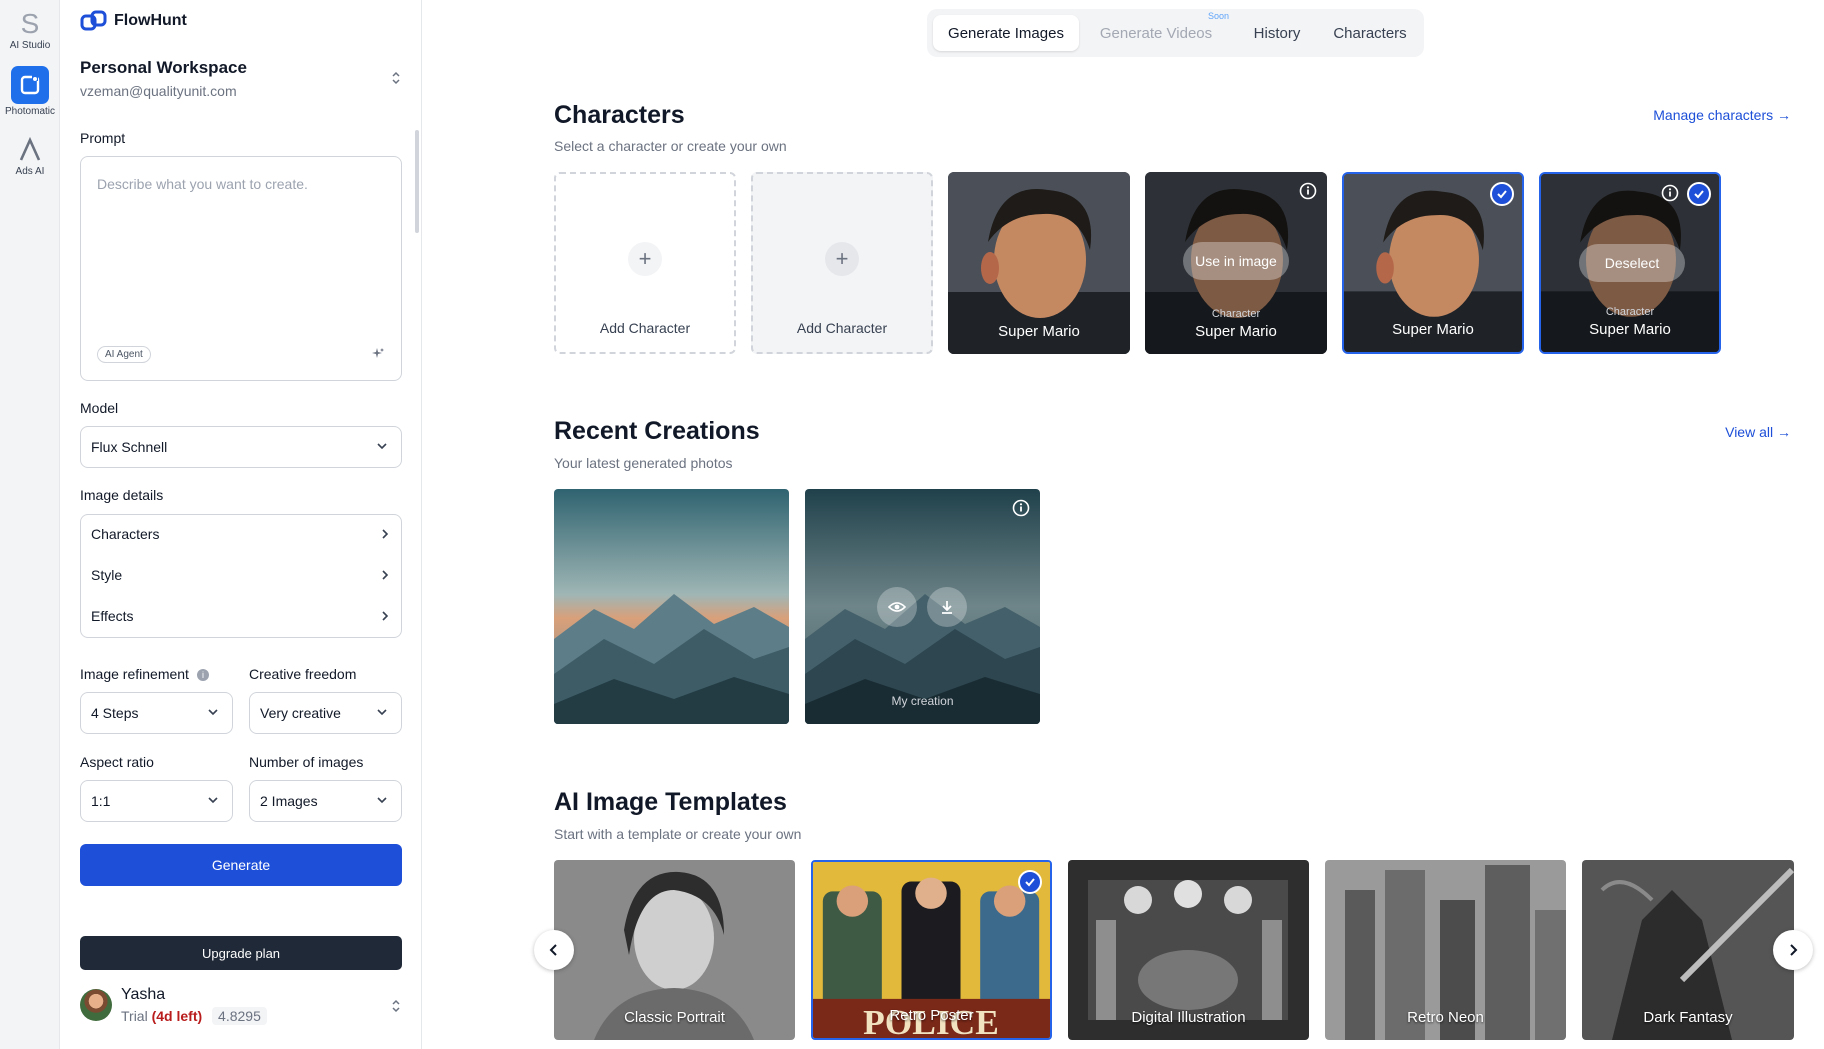 This screenshot has height=1049, width=1824. Describe the element at coordinates (1688, 950) in the screenshot. I see `template-card: Dark Fantasy` at that location.